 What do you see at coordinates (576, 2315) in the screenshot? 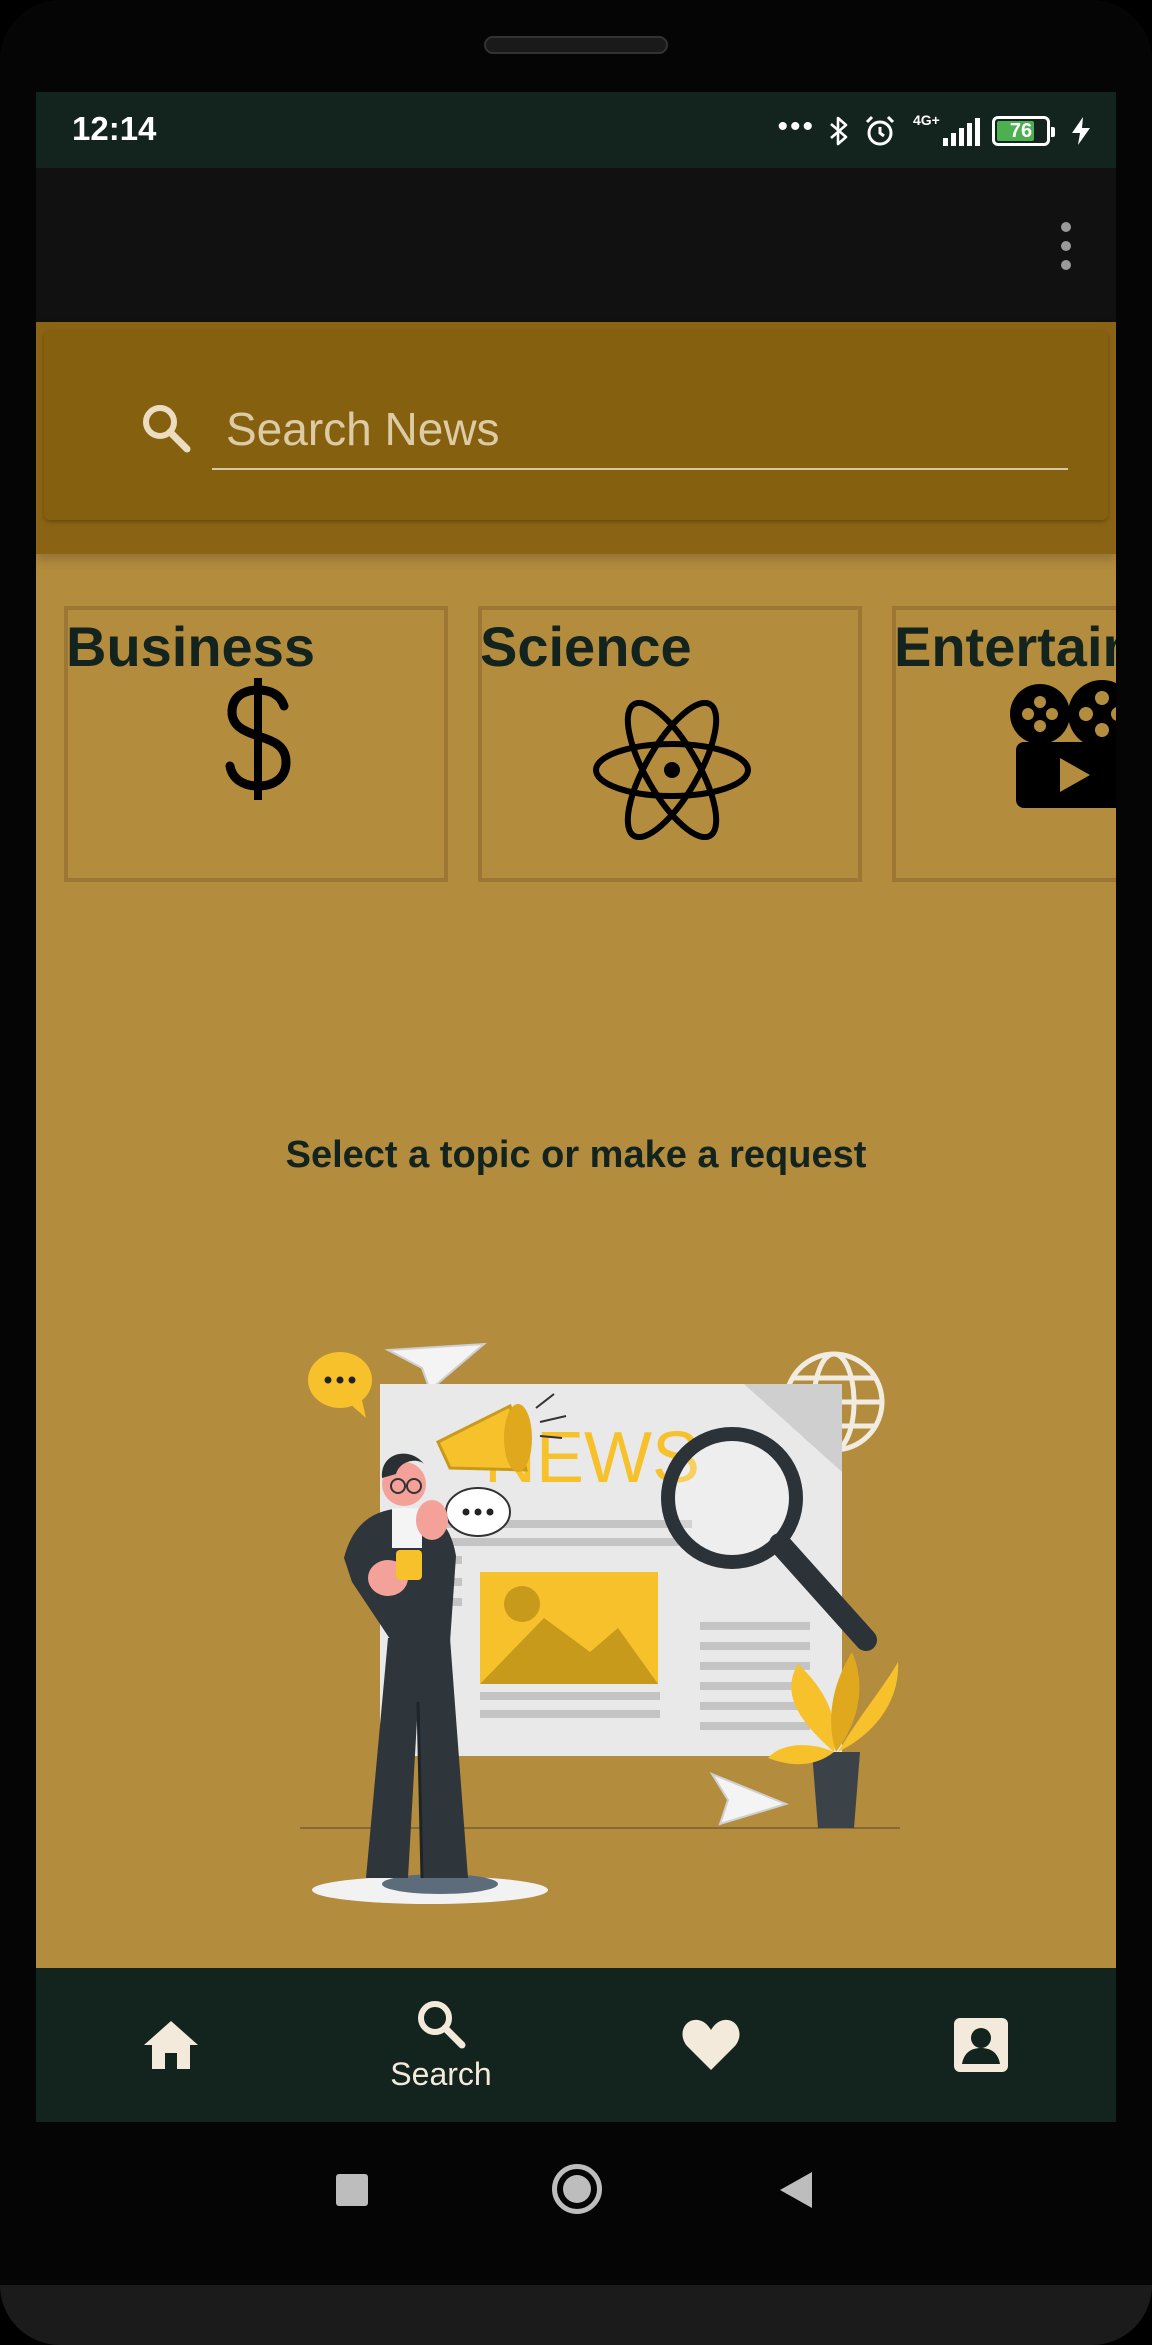
I see `phone-bottom-edge` at bounding box center [576, 2315].